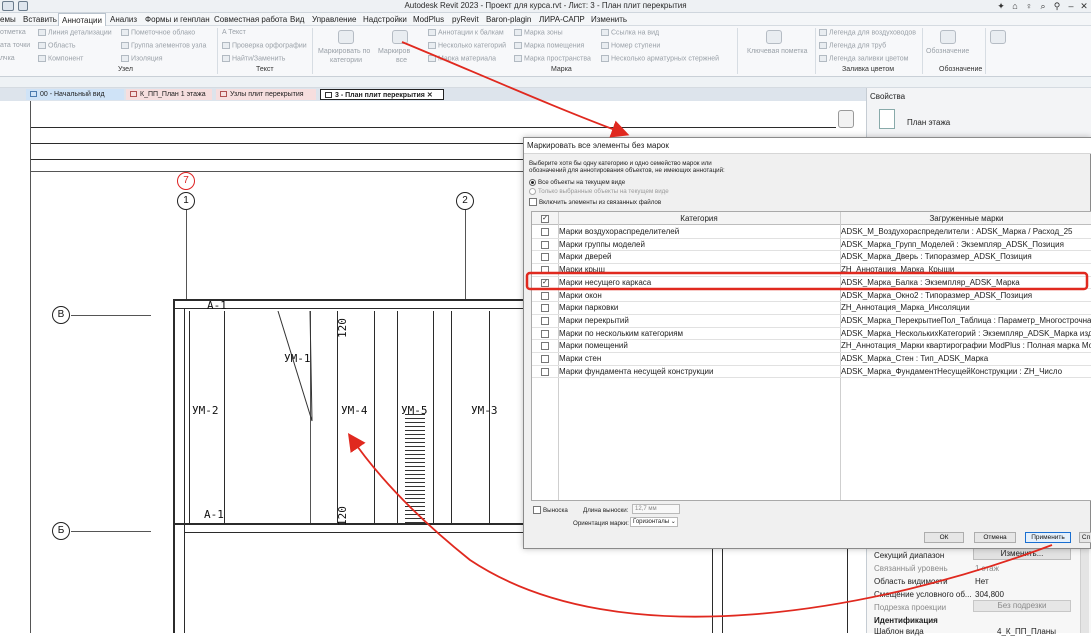 The height and width of the screenshot is (636, 1091). What do you see at coordinates (635, 45) in the screenshot?
I see `ribbon-tread-number: Номер ступени` at bounding box center [635, 45].